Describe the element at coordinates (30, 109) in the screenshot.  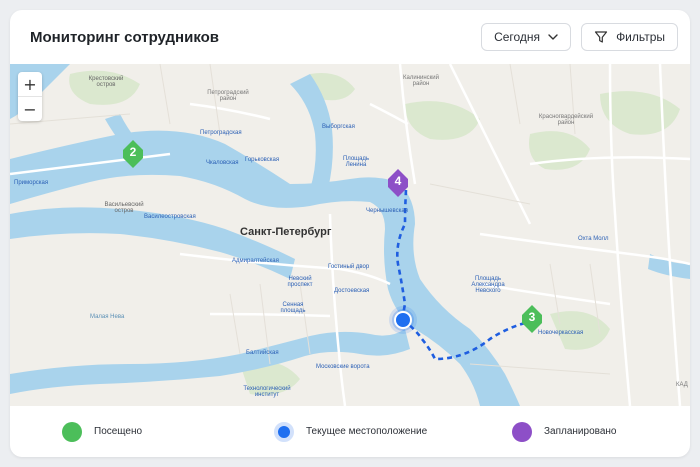
I see `zoom-out-button: −` at that location.